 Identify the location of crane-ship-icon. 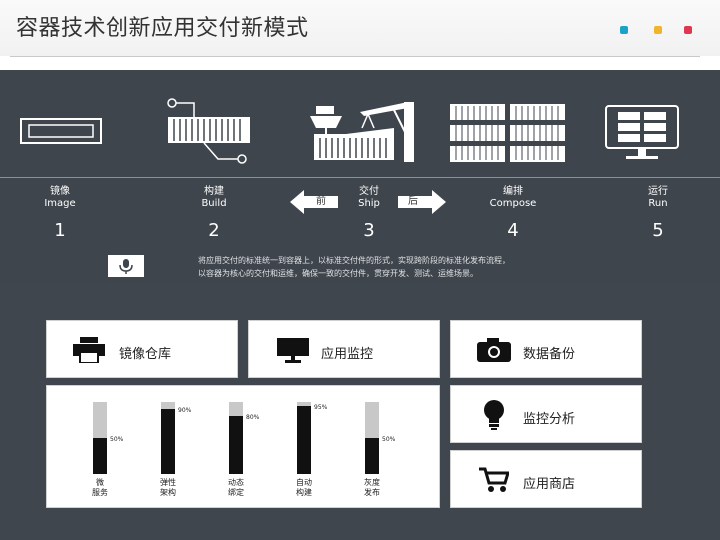
(362, 132).